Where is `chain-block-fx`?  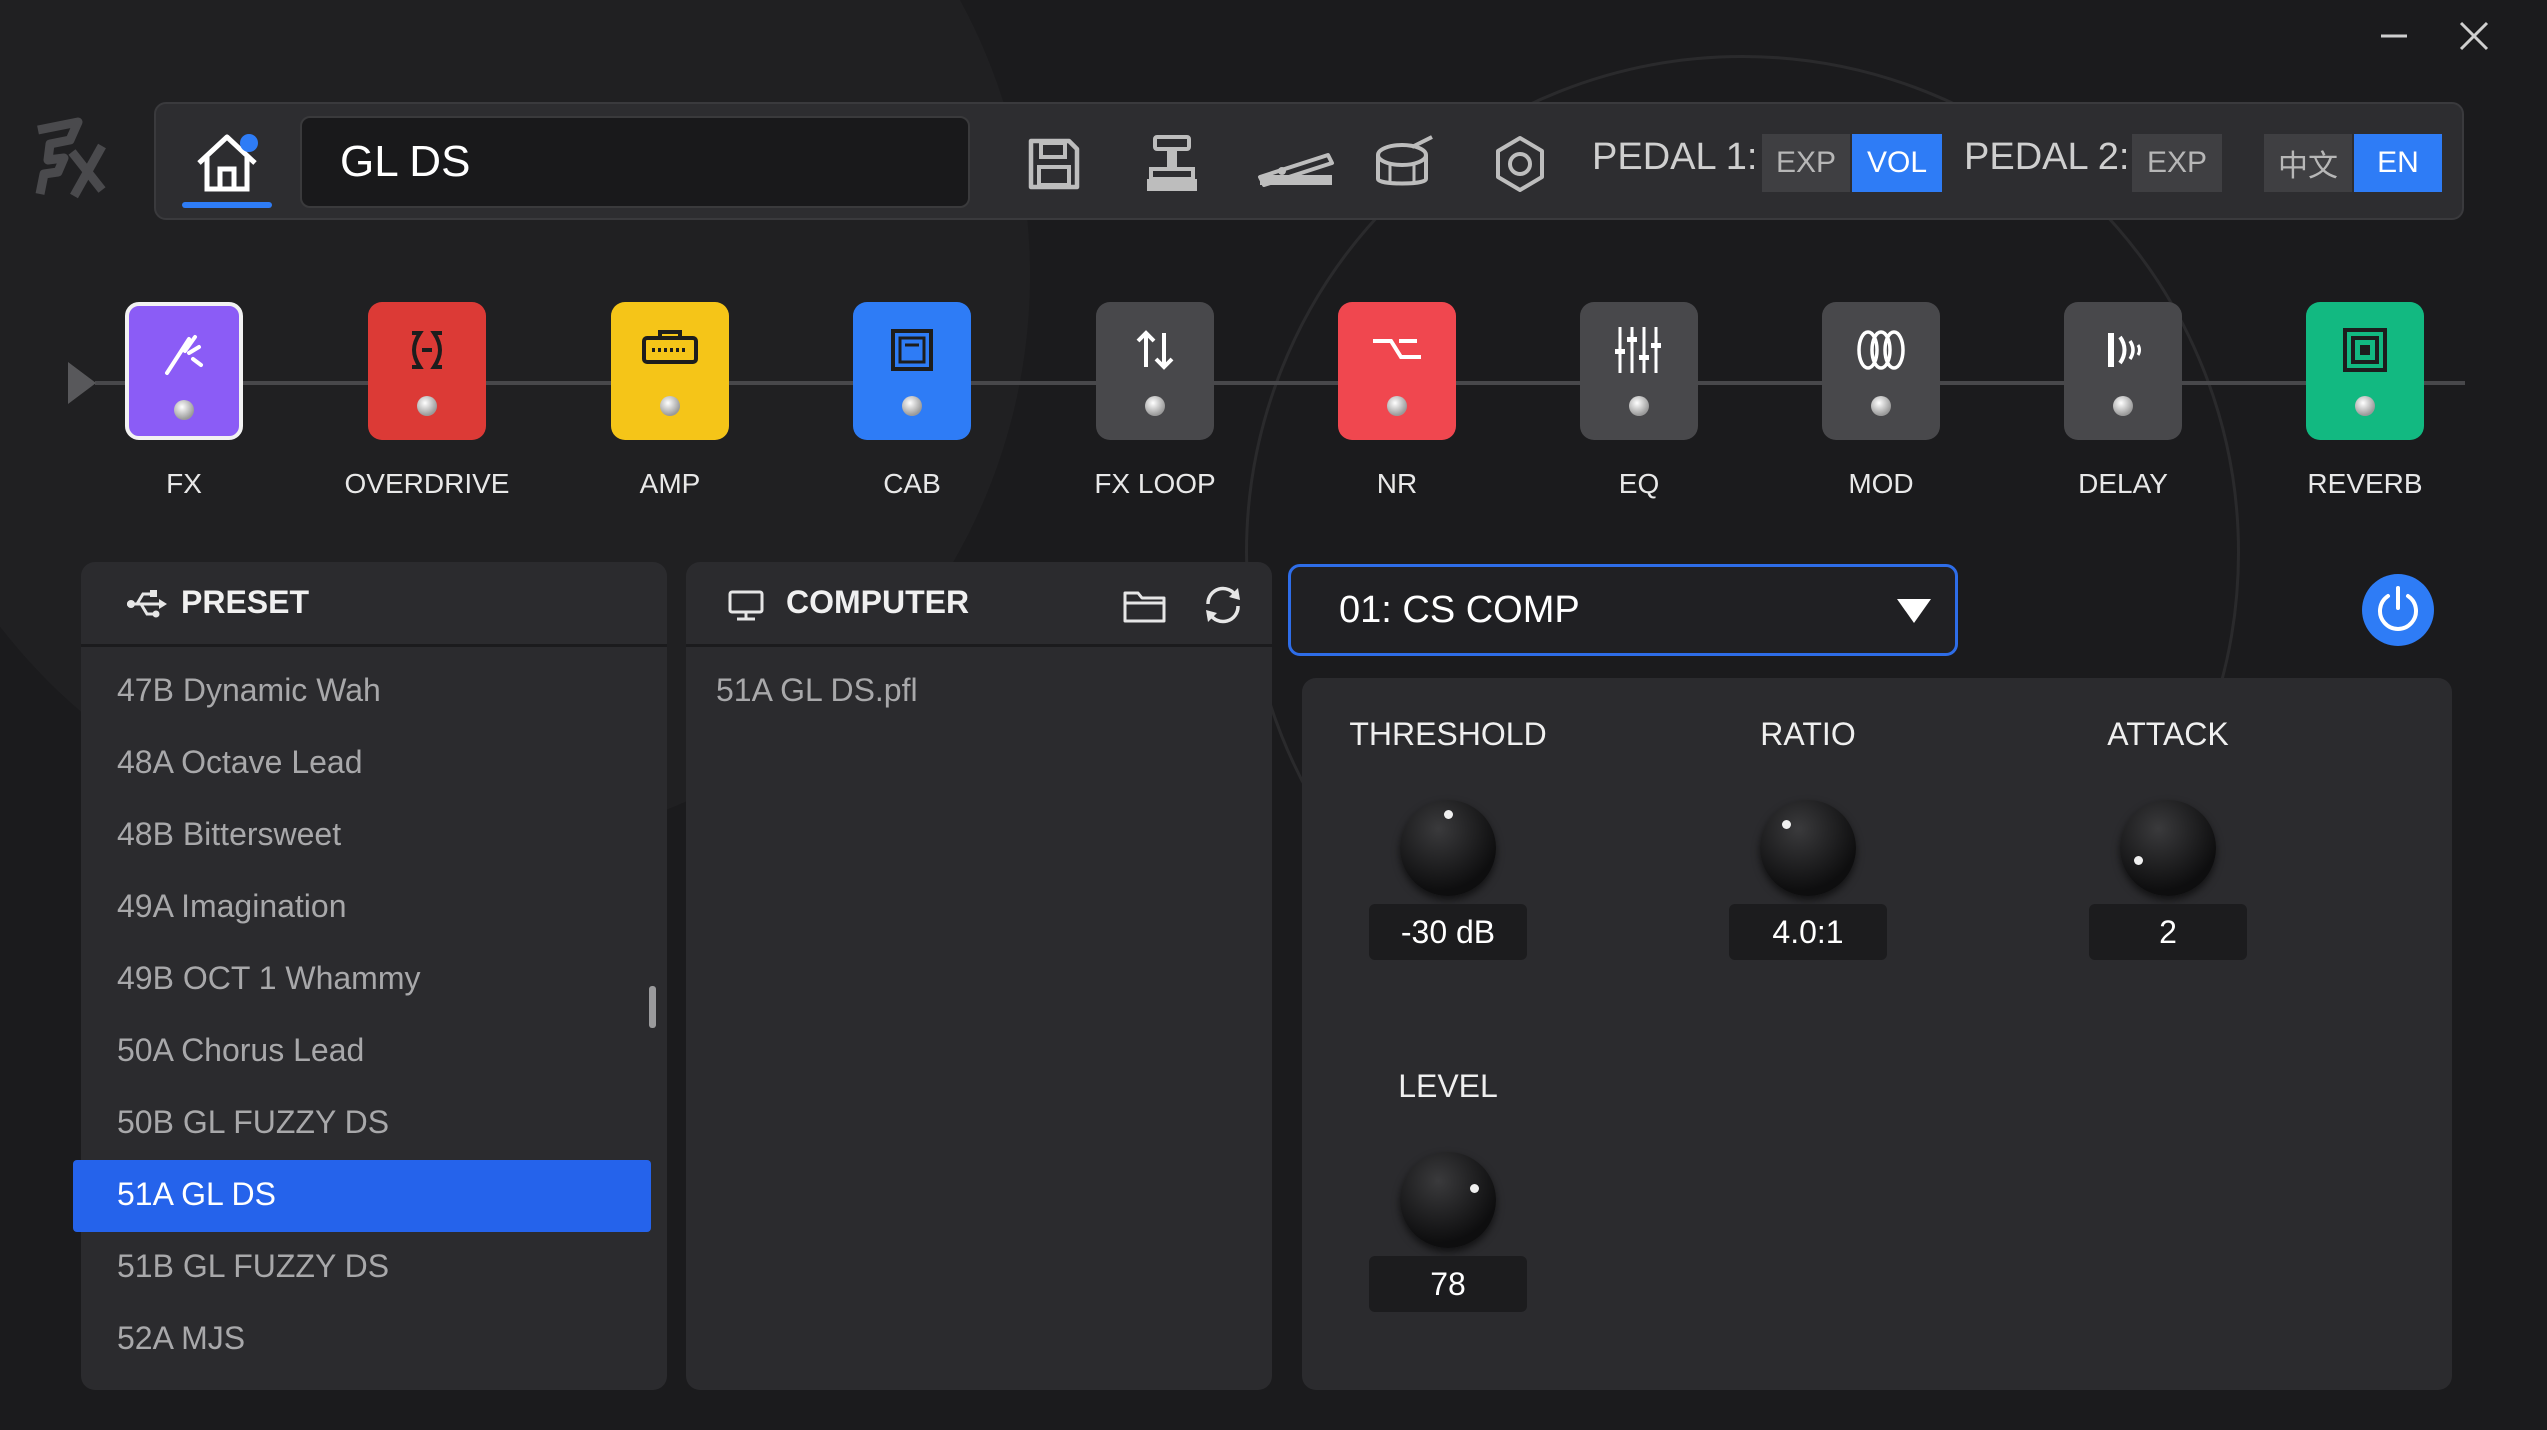
chain-block-fx is located at coordinates (184, 371).